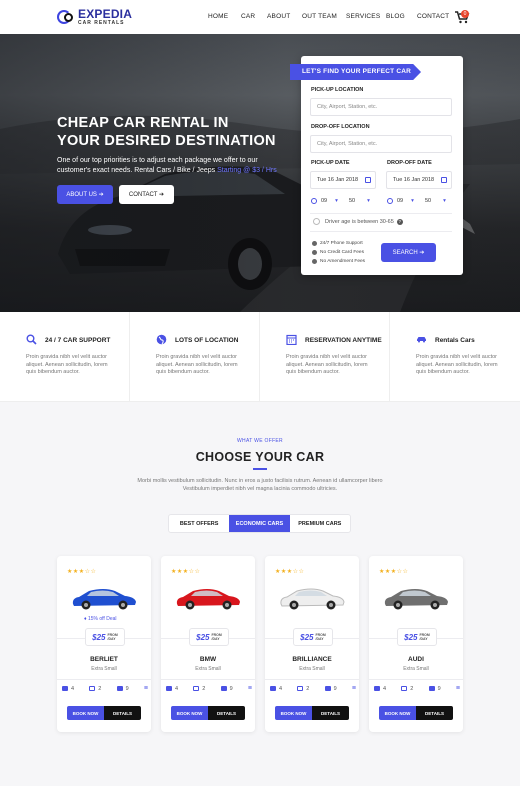  What do you see at coordinates (343, 180) in the screenshot?
I see `pickup-date-input: Tue 16 Jan 2018` at bounding box center [343, 180].